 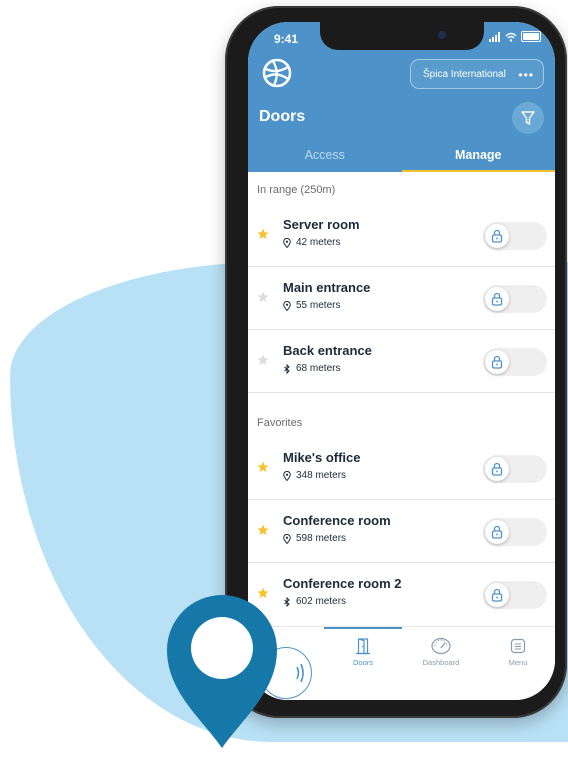 I want to click on door-row-server-room: Server room 42 meters, so click(x=401, y=235).